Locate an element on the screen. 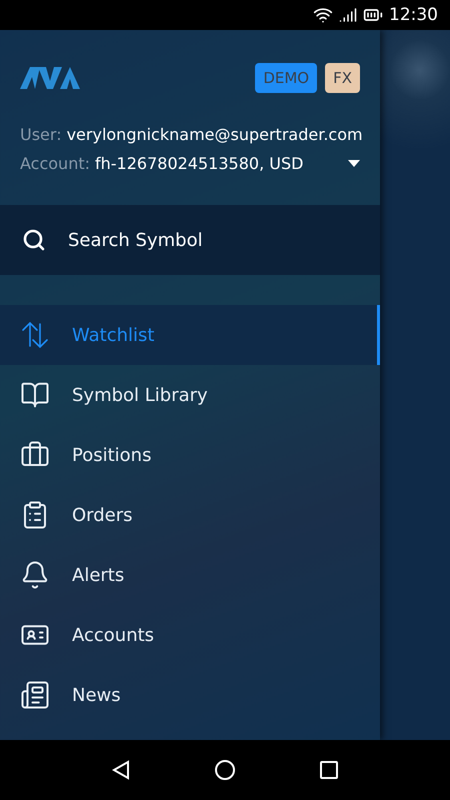  book-icon is located at coordinates (35, 395).